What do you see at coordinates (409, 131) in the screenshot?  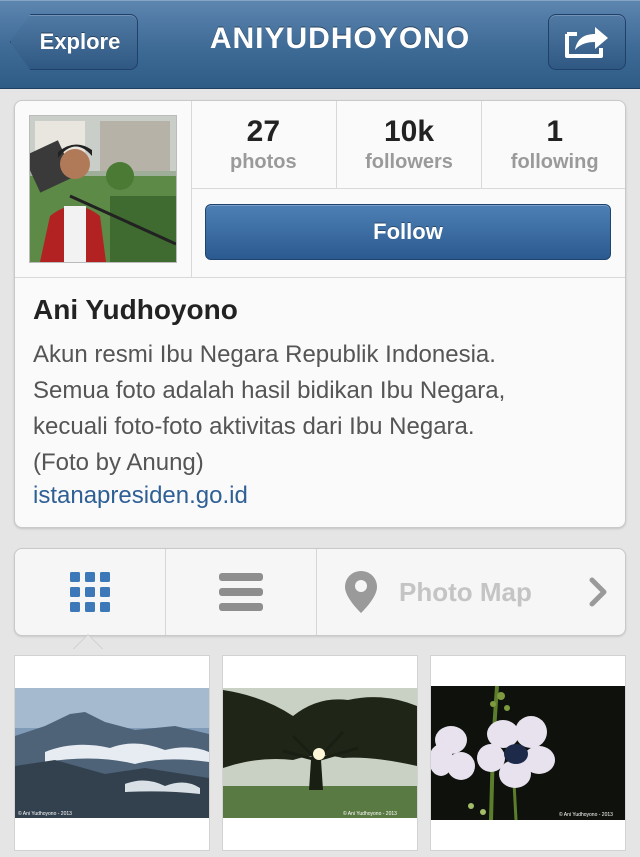 I see `stat-value: 10k` at bounding box center [409, 131].